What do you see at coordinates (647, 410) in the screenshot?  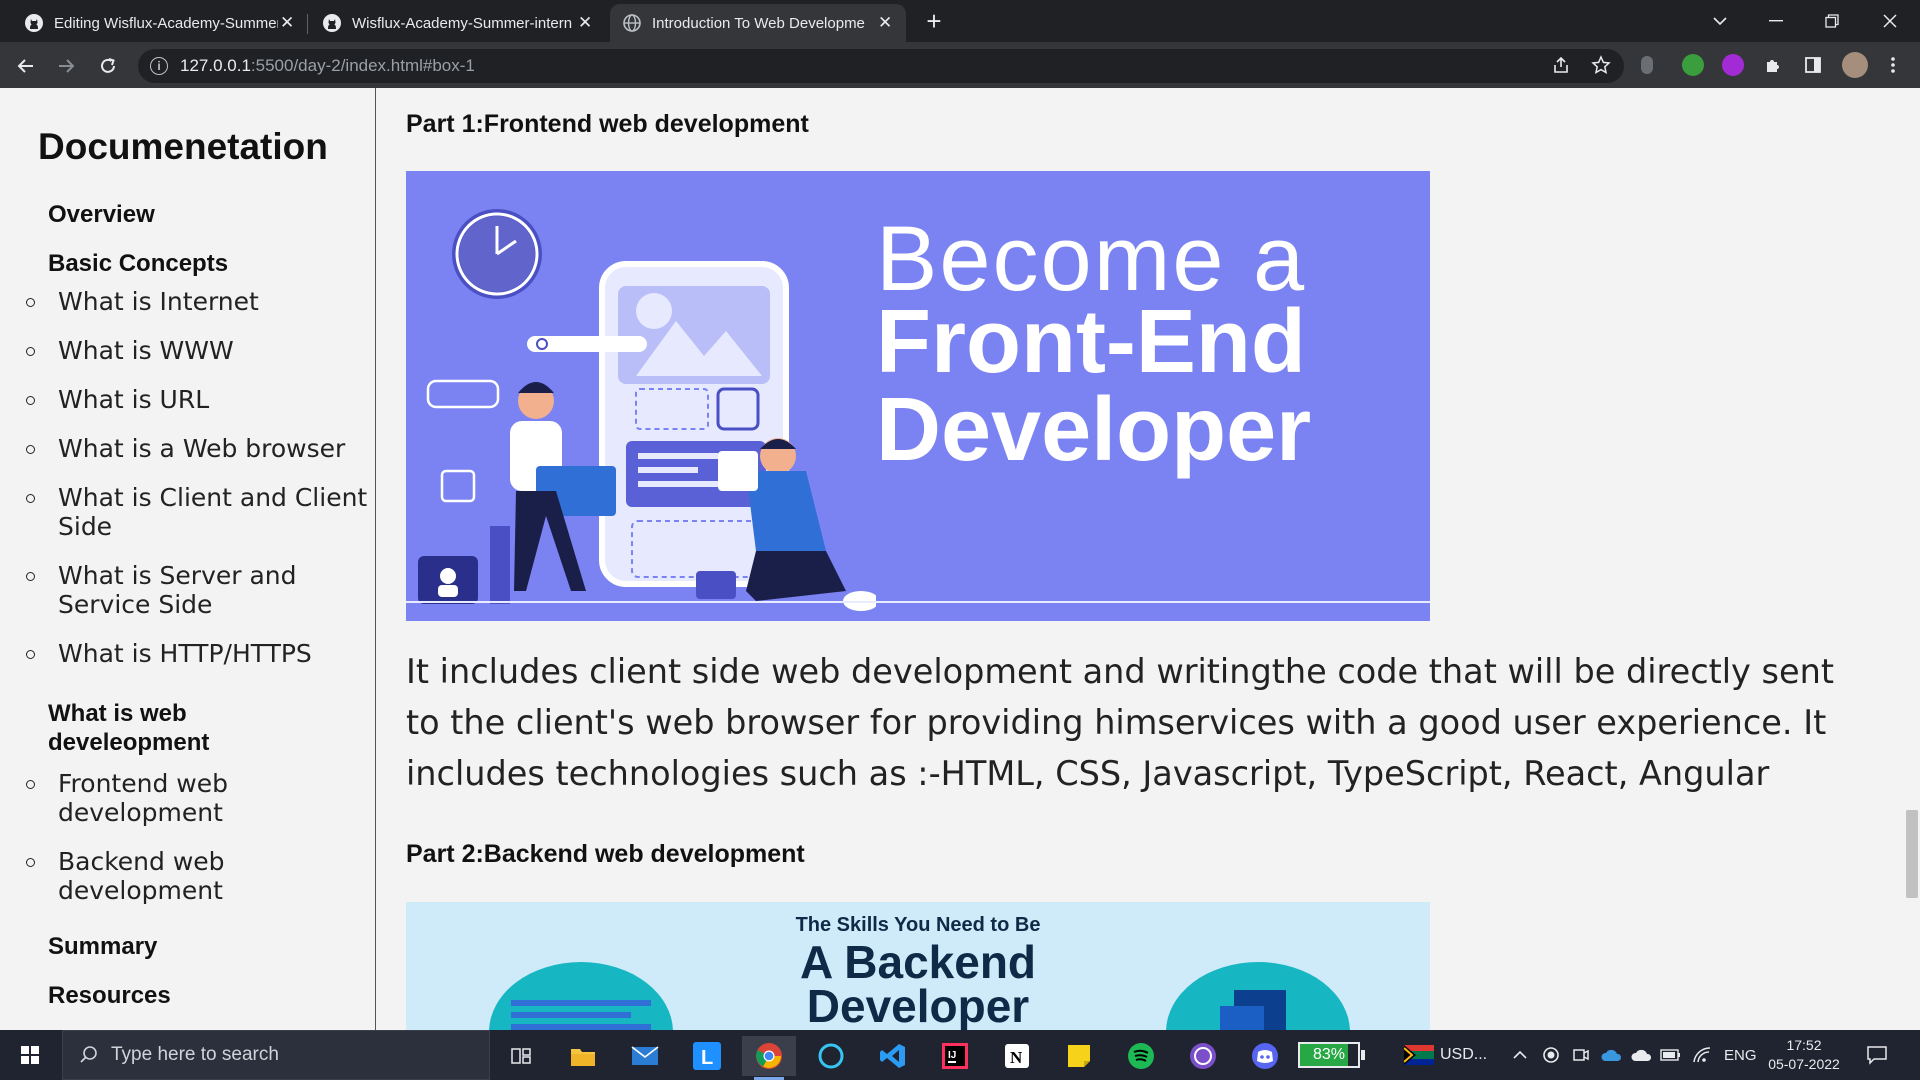 I see `developer-illustration` at bounding box center [647, 410].